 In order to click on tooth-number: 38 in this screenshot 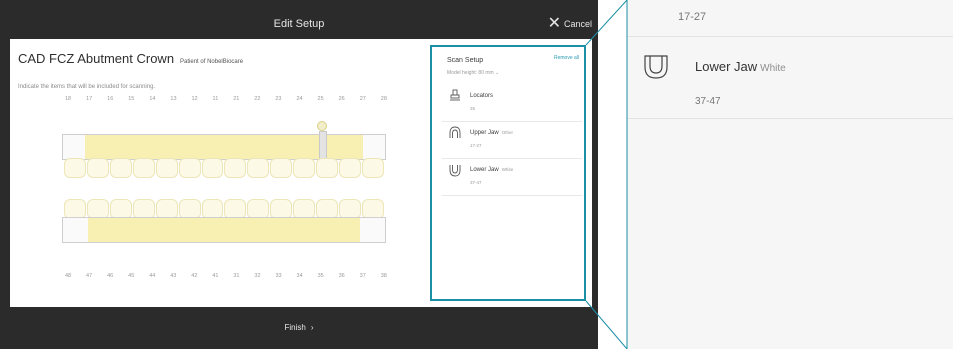, I will do `click(383, 276)`.